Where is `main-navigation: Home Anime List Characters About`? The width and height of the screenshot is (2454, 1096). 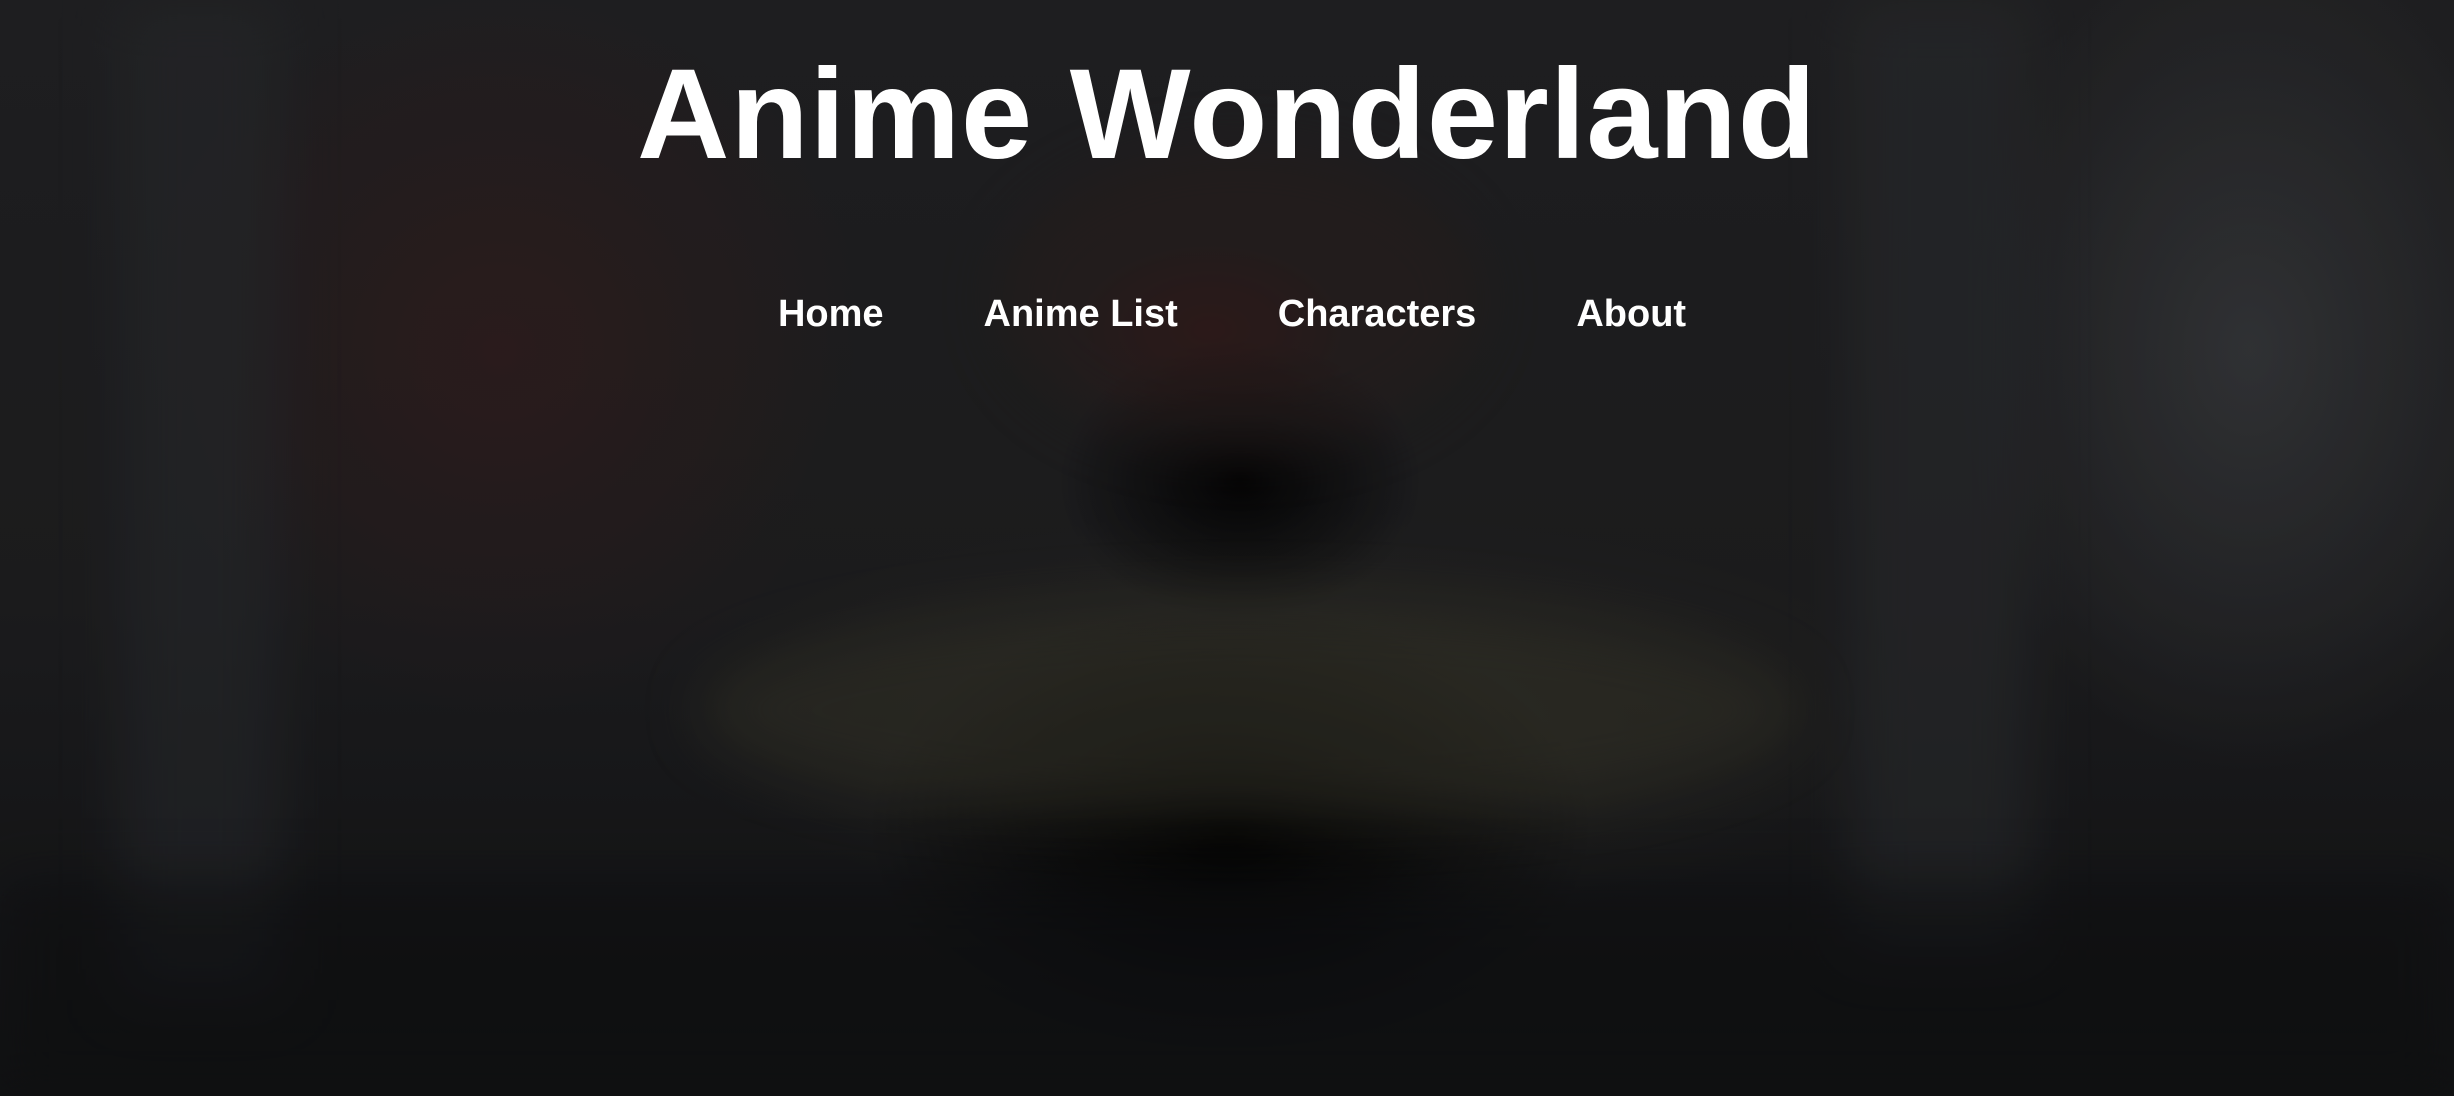
main-navigation: Home Anime List Characters About is located at coordinates (1227, 314).